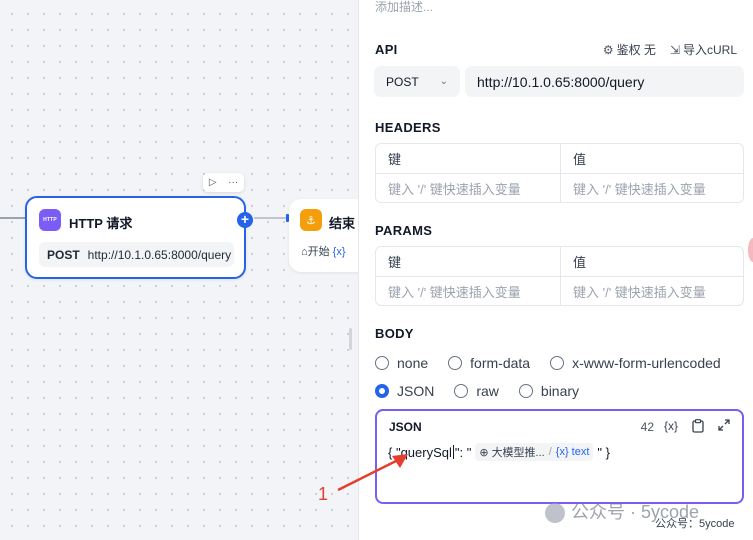 This screenshot has height=540, width=753. I want to click on node-url: http://10.1.0.65:8000/query, so click(159, 254).